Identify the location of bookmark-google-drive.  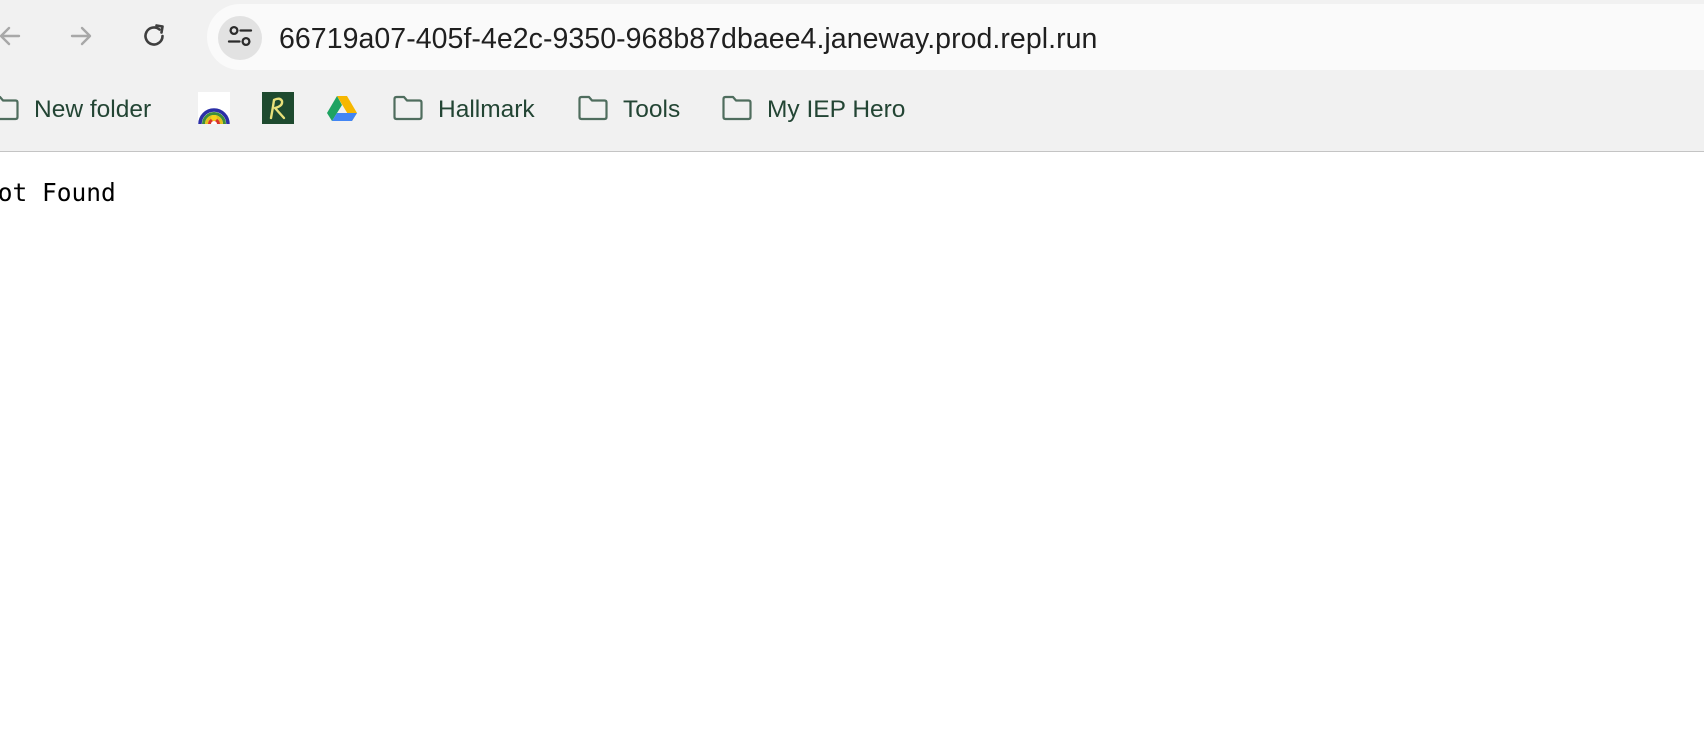
(342, 110).